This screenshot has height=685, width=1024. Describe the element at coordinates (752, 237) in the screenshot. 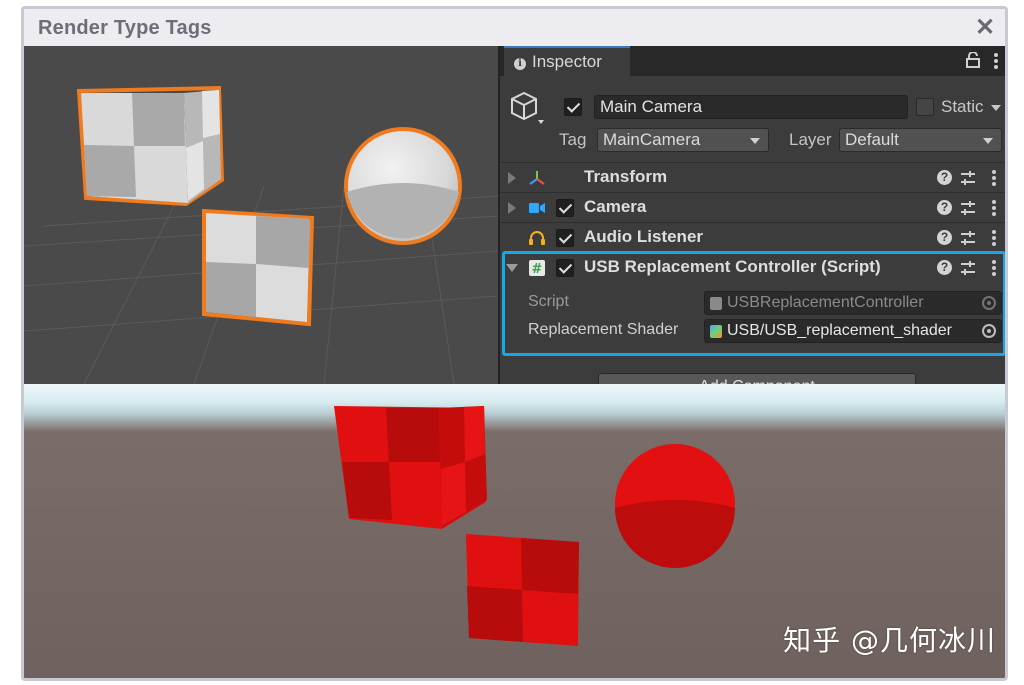

I see `component-audio-listener: Audio Listener ?` at that location.